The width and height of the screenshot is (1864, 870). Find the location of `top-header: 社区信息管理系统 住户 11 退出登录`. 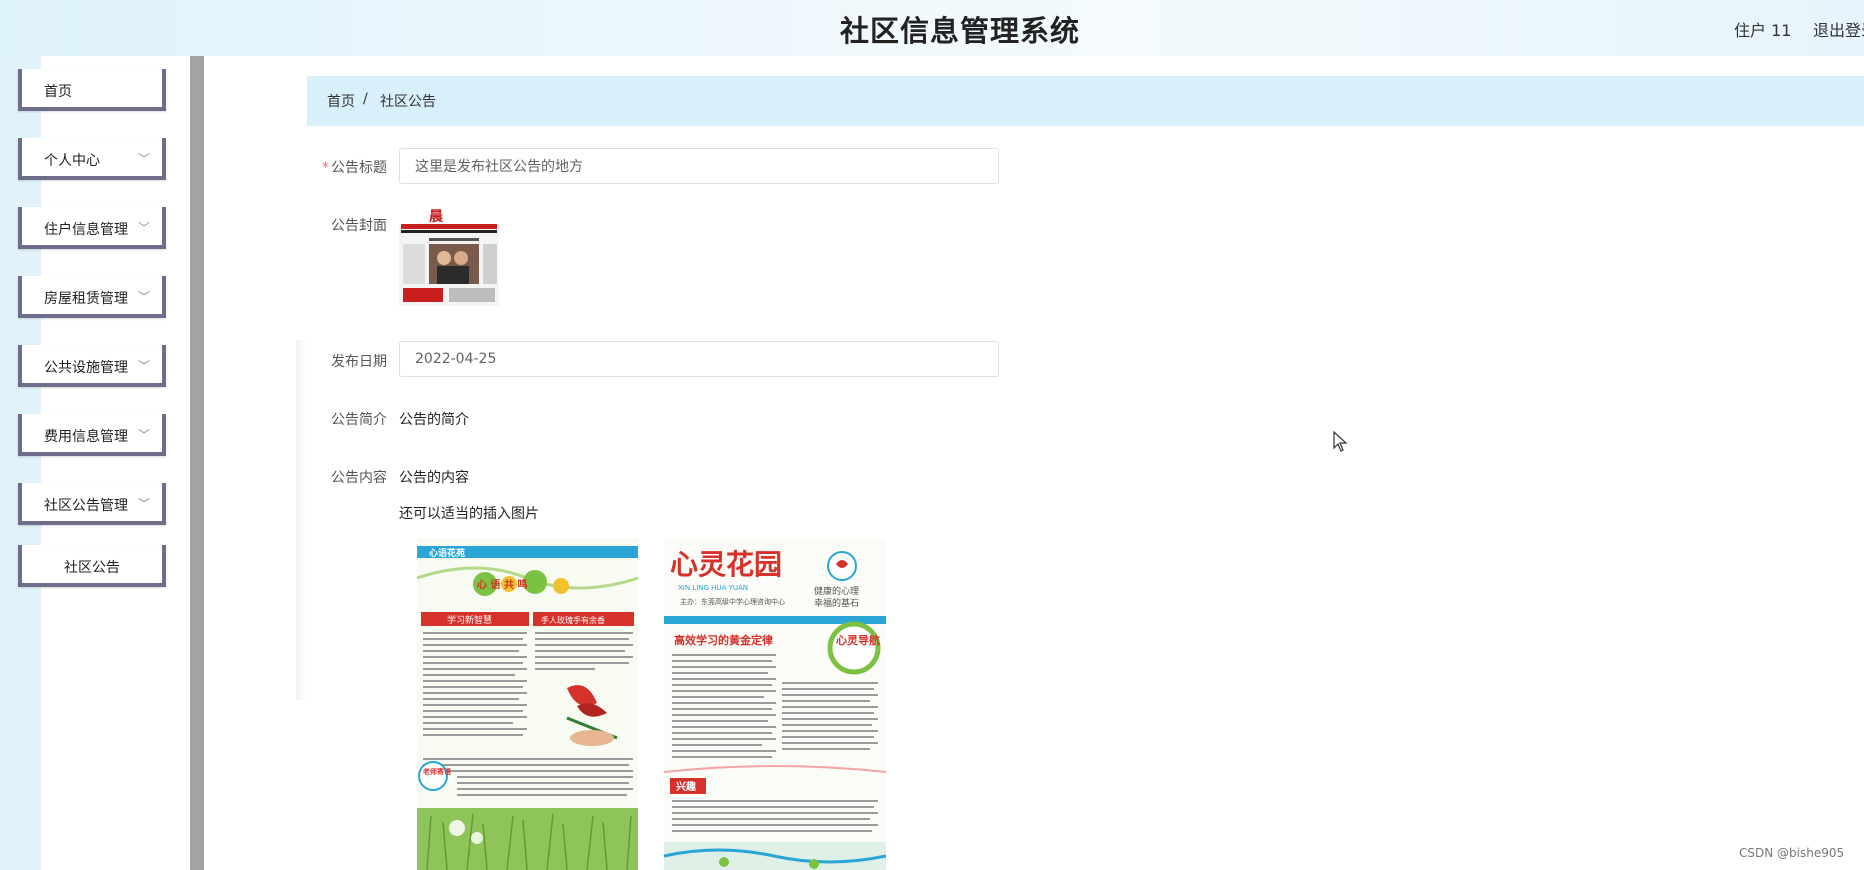

top-header: 社区信息管理系统 住户 11 退出登录 is located at coordinates (932, 28).